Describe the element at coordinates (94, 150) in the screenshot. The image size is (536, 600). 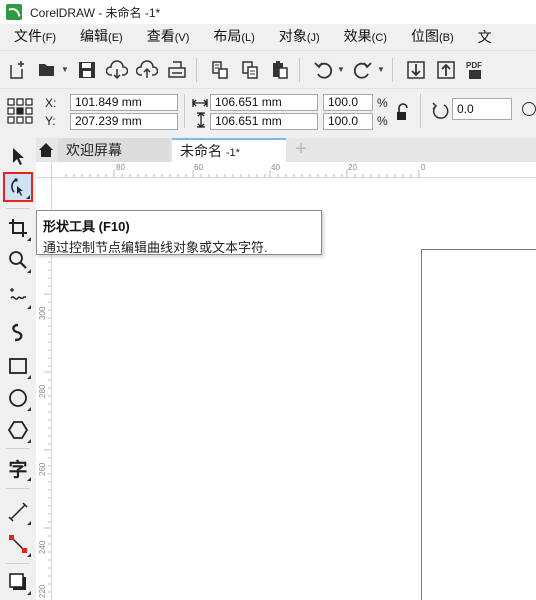
I see `tab-welcome-label: 欢迎屏幕` at that location.